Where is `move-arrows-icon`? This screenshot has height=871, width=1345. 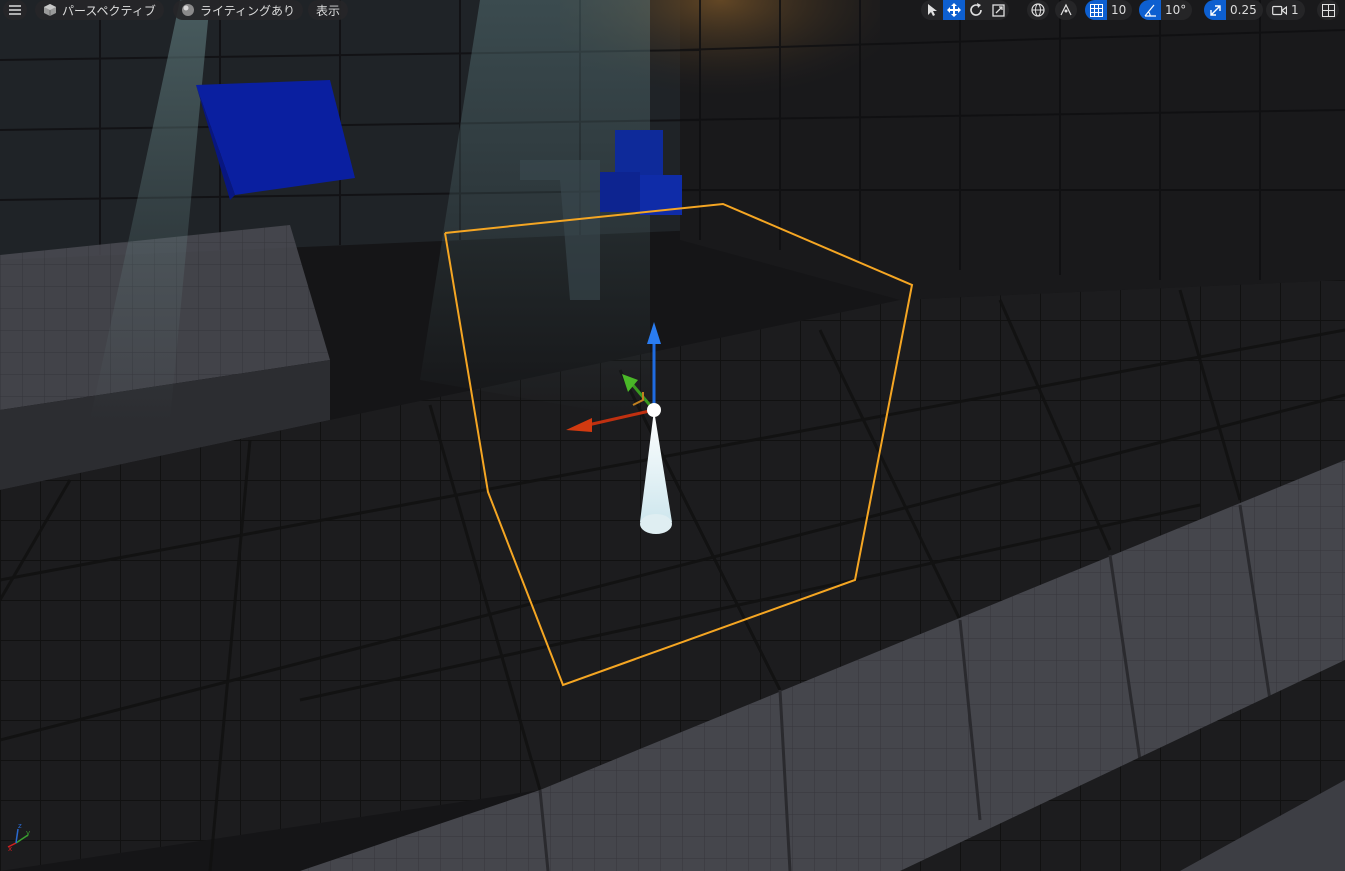 move-arrows-icon is located at coordinates (954, 10).